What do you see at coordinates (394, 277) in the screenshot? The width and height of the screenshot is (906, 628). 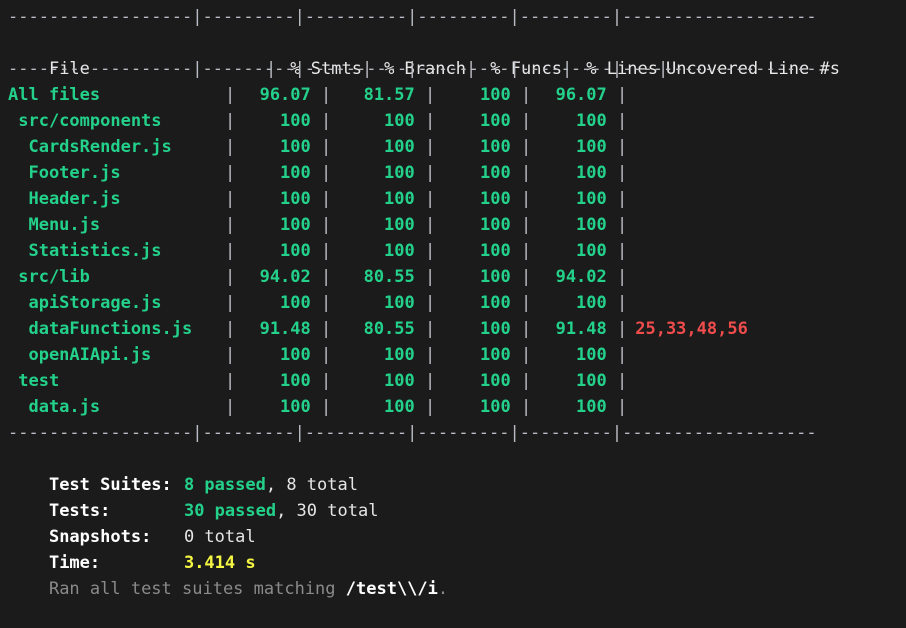 I see `cell-branch: 80.55` at bounding box center [394, 277].